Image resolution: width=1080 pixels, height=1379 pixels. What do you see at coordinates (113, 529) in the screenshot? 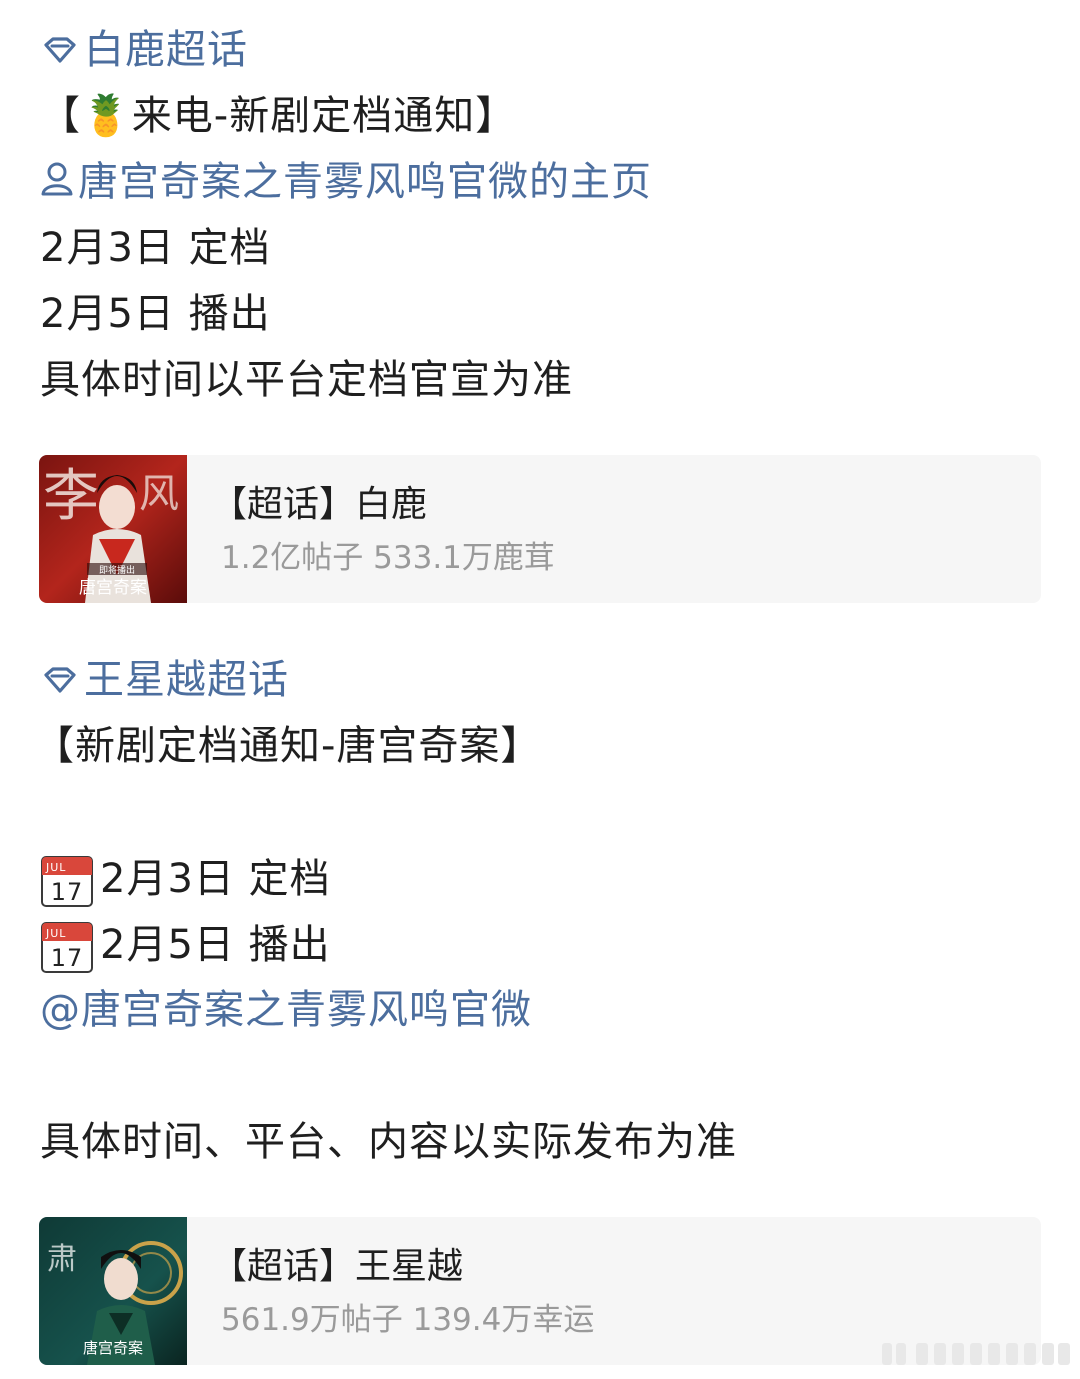
I see `card-thumbnail: 李 风 即将播出 唐宫奇案` at bounding box center [113, 529].